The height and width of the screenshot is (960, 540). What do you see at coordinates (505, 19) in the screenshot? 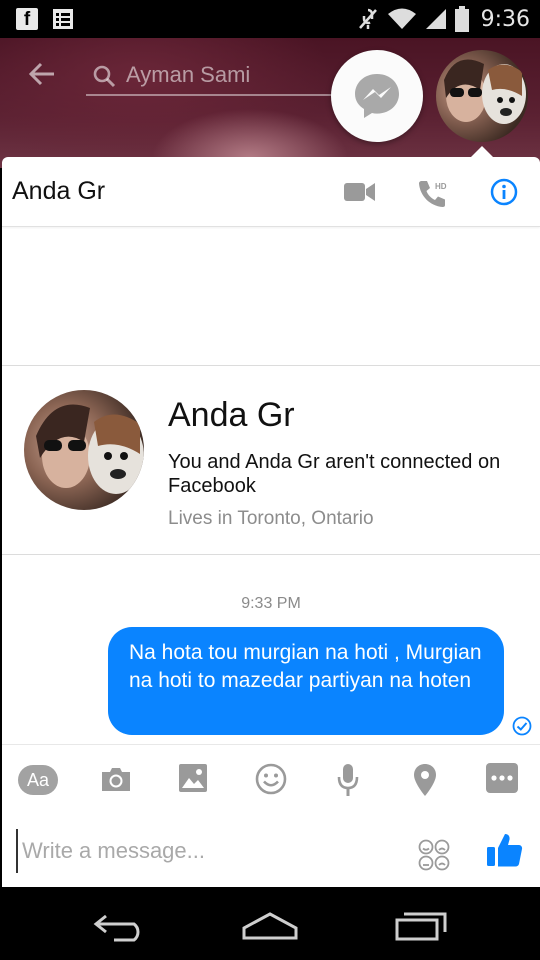
I see `clock: 9:36` at bounding box center [505, 19].